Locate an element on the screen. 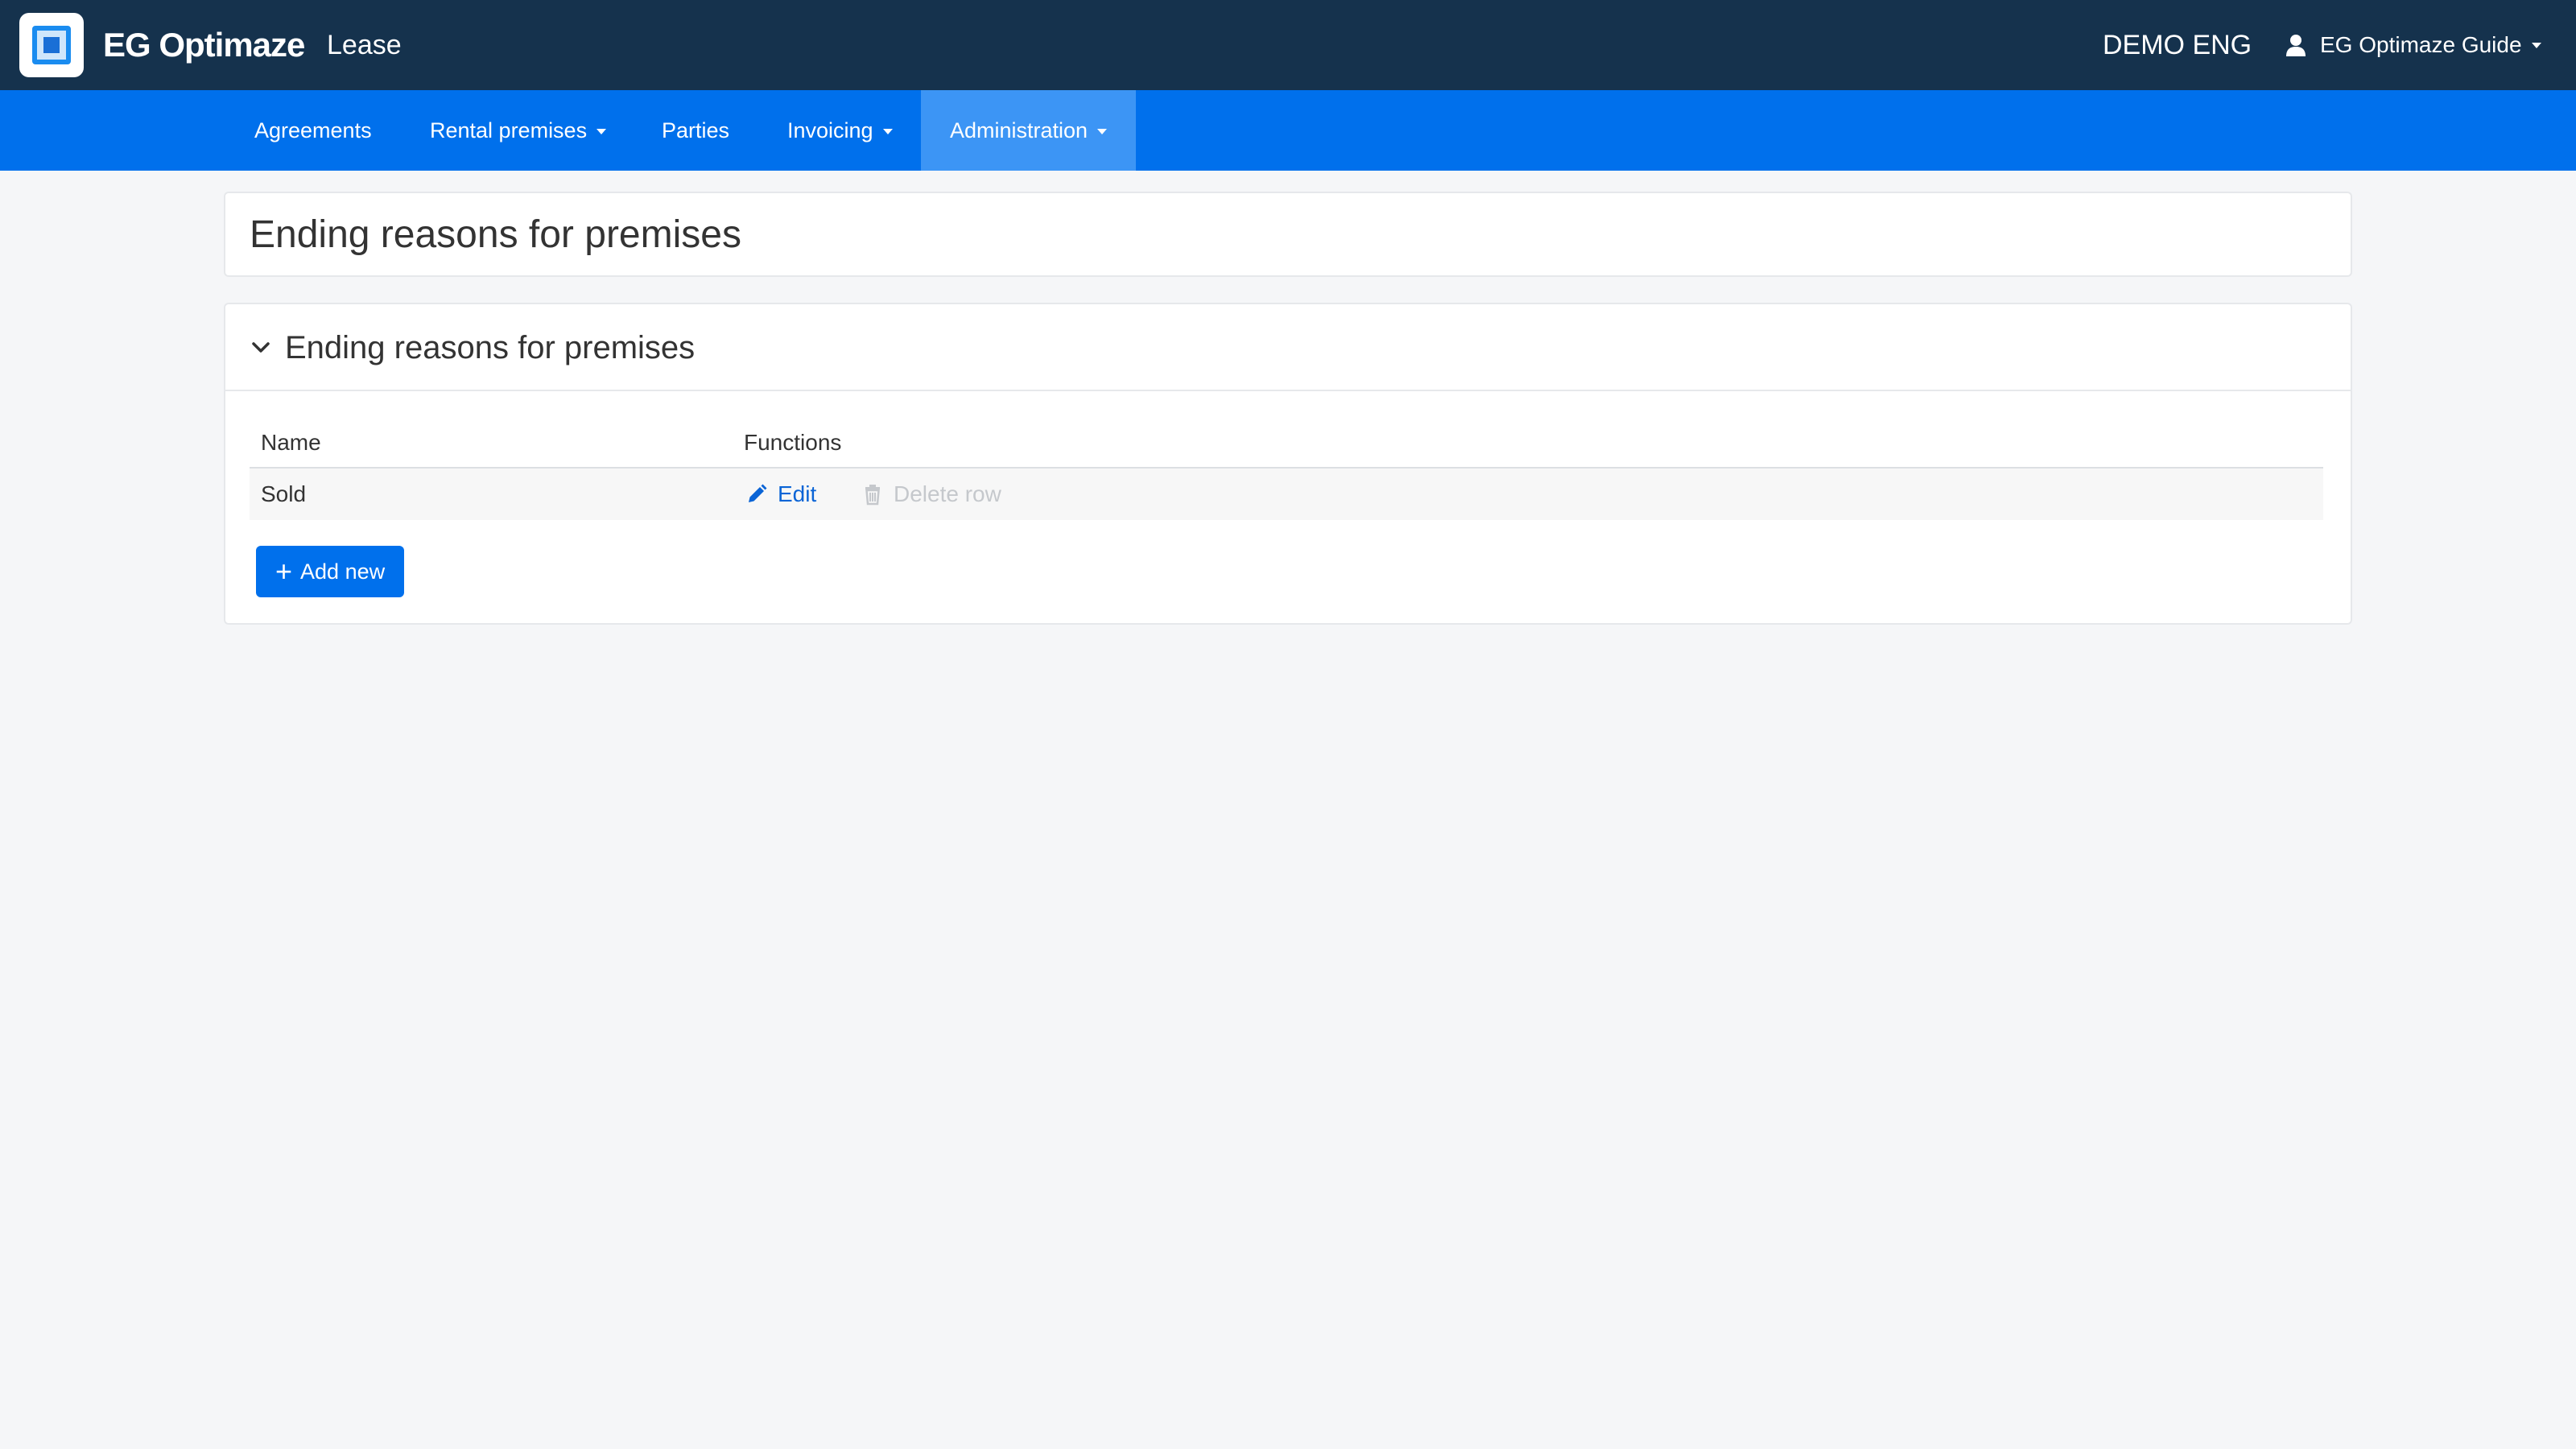 The width and height of the screenshot is (2576, 1449). table-row: Sold Edit Delete row is located at coordinates (1286, 494).